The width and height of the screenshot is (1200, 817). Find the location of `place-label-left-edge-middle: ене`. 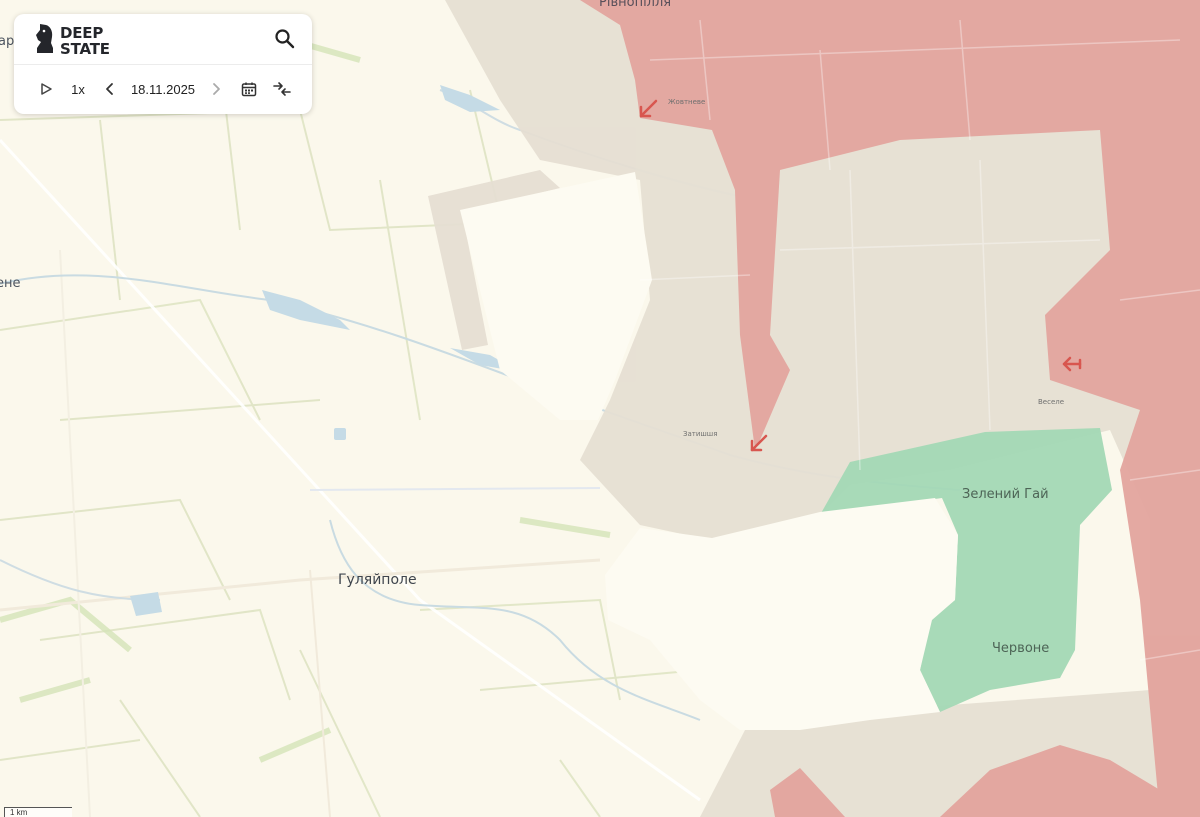

place-label-left-edge-middle: ене is located at coordinates (10, 283).